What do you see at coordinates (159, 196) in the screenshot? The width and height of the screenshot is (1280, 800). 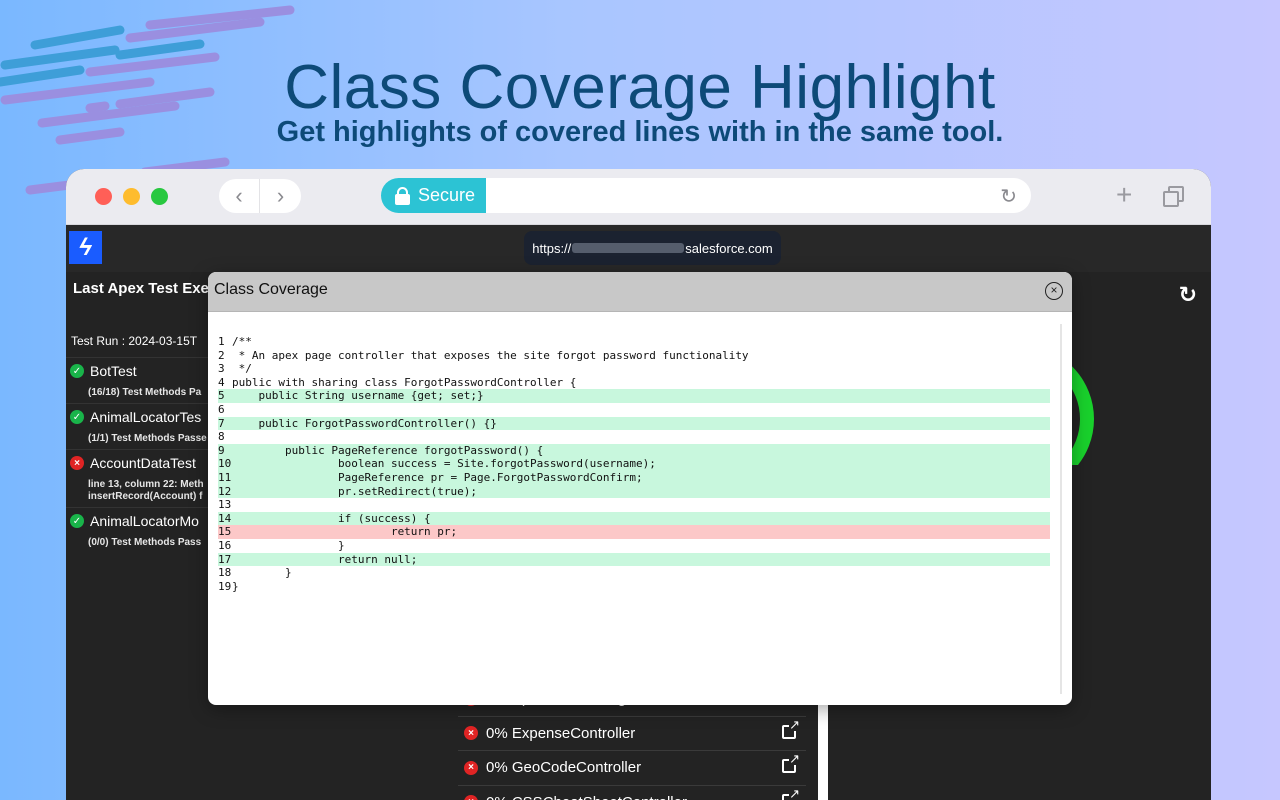 I see `maximize-window-button` at bounding box center [159, 196].